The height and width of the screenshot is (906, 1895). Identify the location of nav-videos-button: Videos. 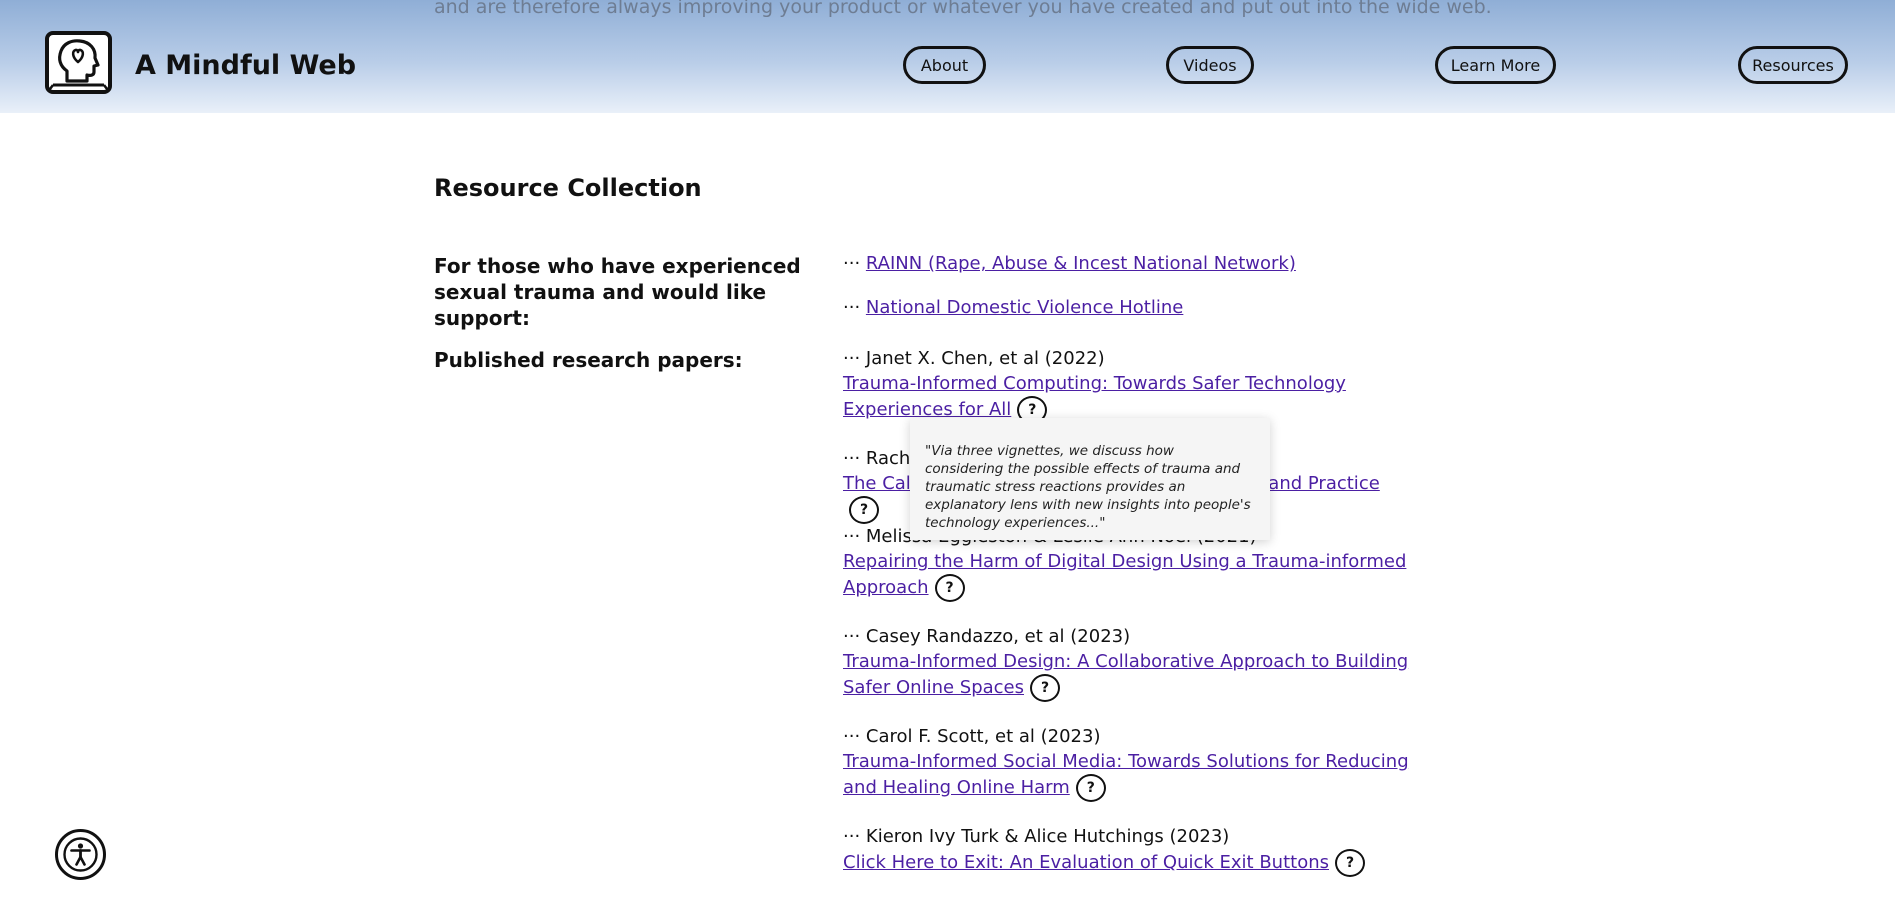
(1210, 65).